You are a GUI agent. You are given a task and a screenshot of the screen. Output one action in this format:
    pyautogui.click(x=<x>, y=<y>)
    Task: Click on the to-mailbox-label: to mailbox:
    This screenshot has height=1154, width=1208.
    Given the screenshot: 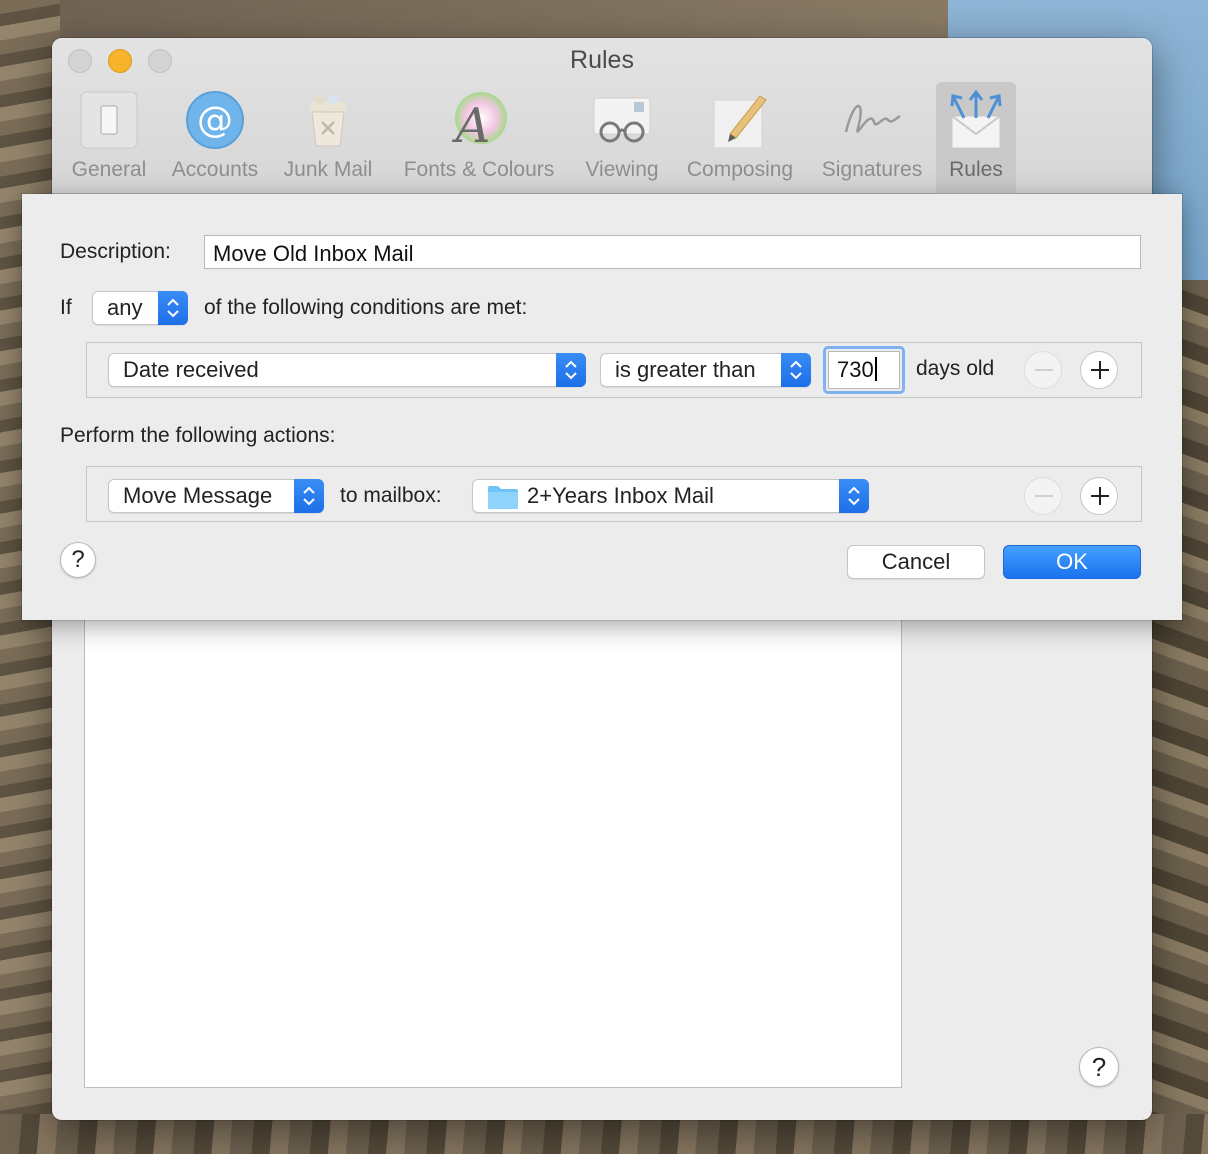 What is the action you would take?
    pyautogui.click(x=391, y=495)
    